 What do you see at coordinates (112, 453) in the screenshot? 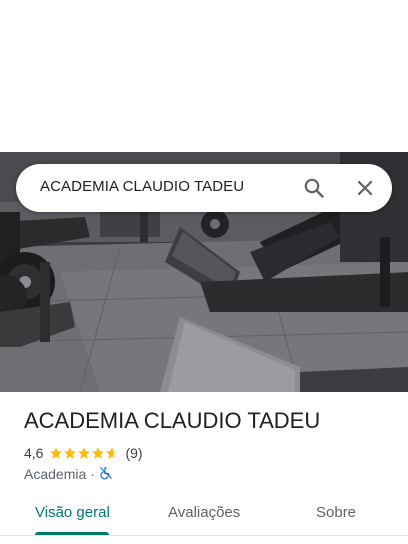
I see `star-half-icon` at bounding box center [112, 453].